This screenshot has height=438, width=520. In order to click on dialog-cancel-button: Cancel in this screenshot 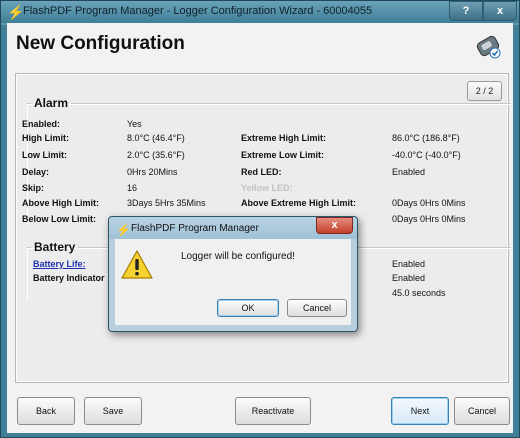, I will do `click(317, 308)`.